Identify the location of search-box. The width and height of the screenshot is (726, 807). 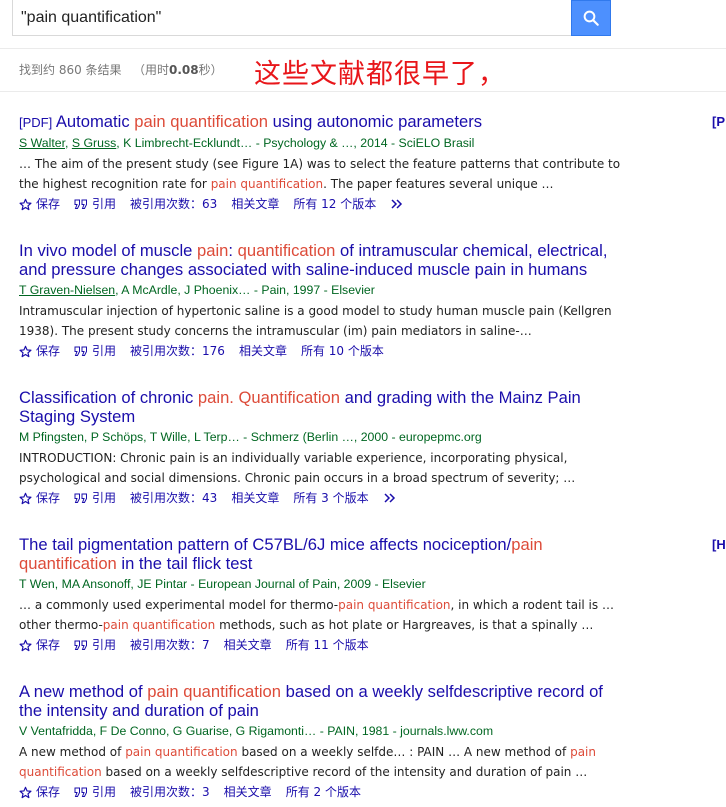
(291, 18).